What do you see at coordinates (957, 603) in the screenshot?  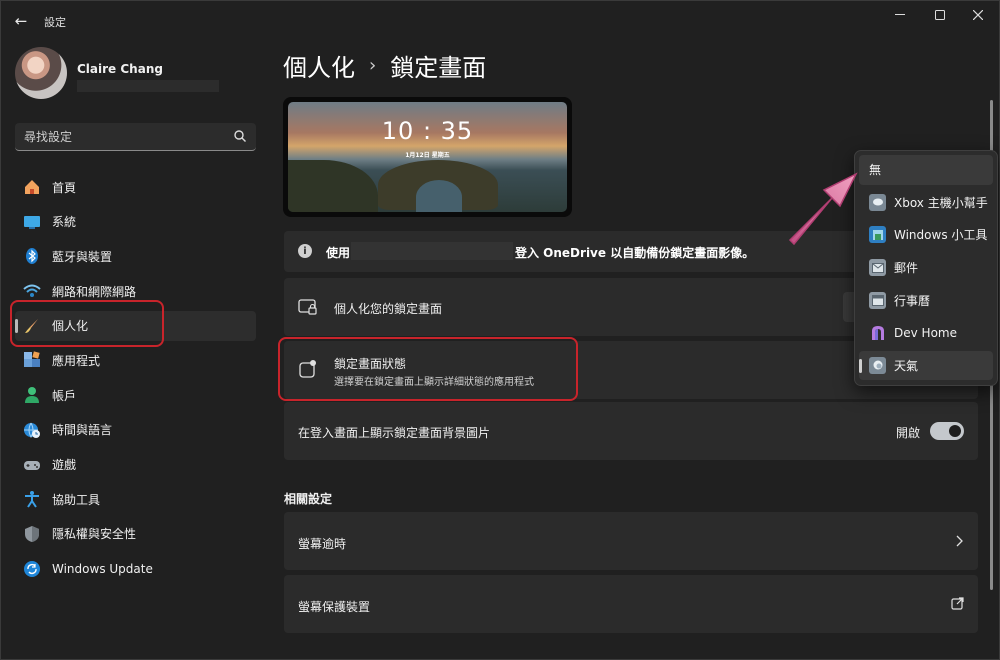 I see `external-link-icon` at bounding box center [957, 603].